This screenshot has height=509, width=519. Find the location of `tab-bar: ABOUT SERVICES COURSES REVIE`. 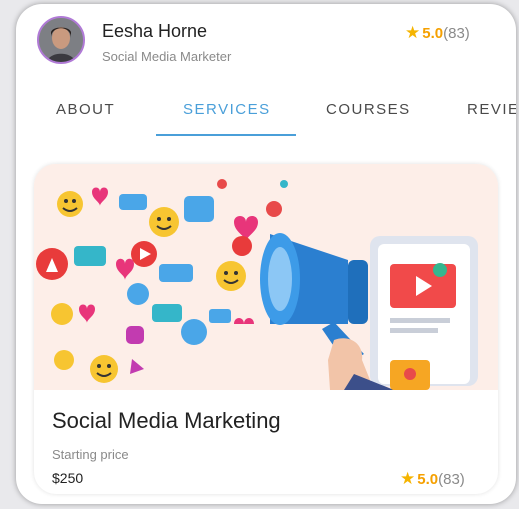

tab-bar: ABOUT SERVICES COURSES REVIE is located at coordinates (266, 114).